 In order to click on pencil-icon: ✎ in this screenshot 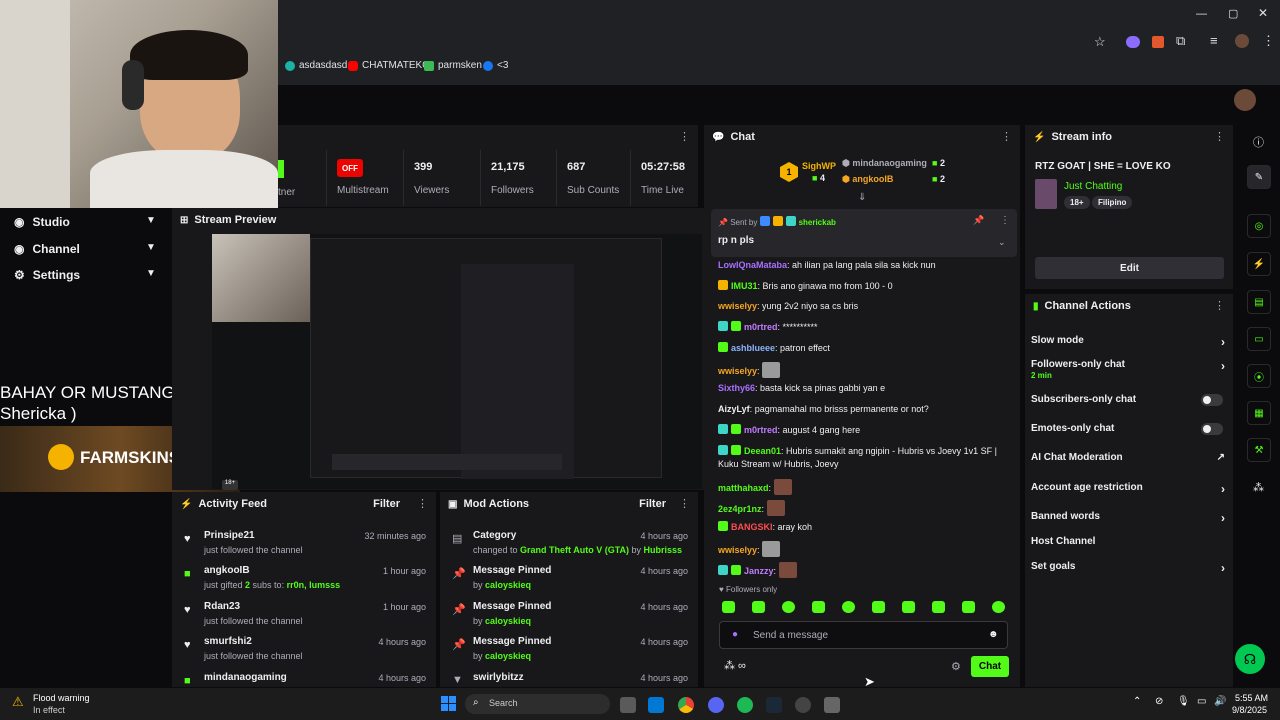, I will do `click(1259, 177)`.